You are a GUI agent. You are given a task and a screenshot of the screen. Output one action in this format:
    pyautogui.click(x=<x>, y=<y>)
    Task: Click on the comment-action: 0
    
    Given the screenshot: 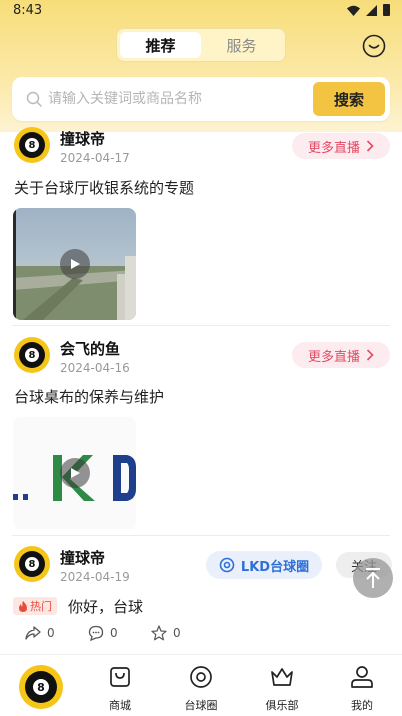 What is the action you would take?
    pyautogui.click(x=103, y=633)
    